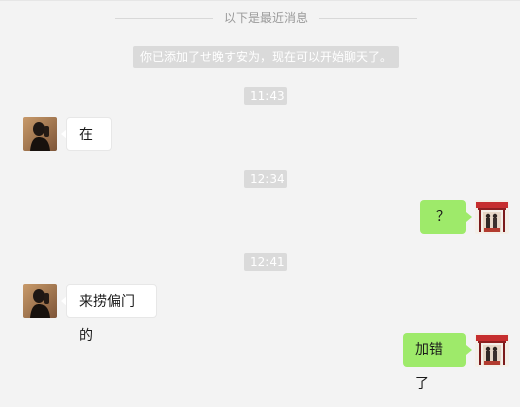 The width and height of the screenshot is (520, 407). What do you see at coordinates (111, 314) in the screenshot?
I see `incoming-message-bubble: 来捞偏门的` at bounding box center [111, 314].